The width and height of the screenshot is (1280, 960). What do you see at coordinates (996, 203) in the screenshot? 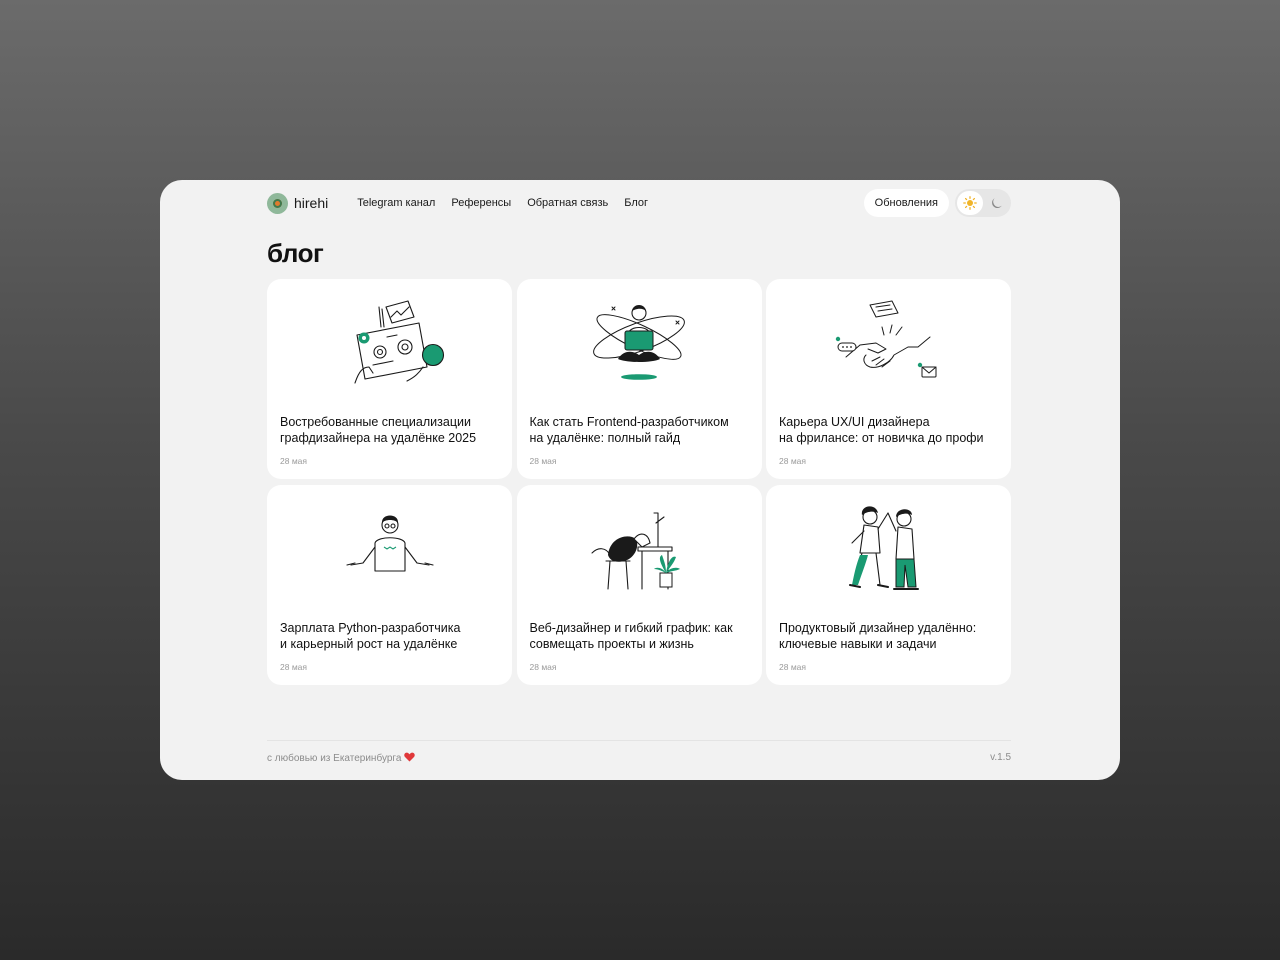
I see `moon-icon` at bounding box center [996, 203].